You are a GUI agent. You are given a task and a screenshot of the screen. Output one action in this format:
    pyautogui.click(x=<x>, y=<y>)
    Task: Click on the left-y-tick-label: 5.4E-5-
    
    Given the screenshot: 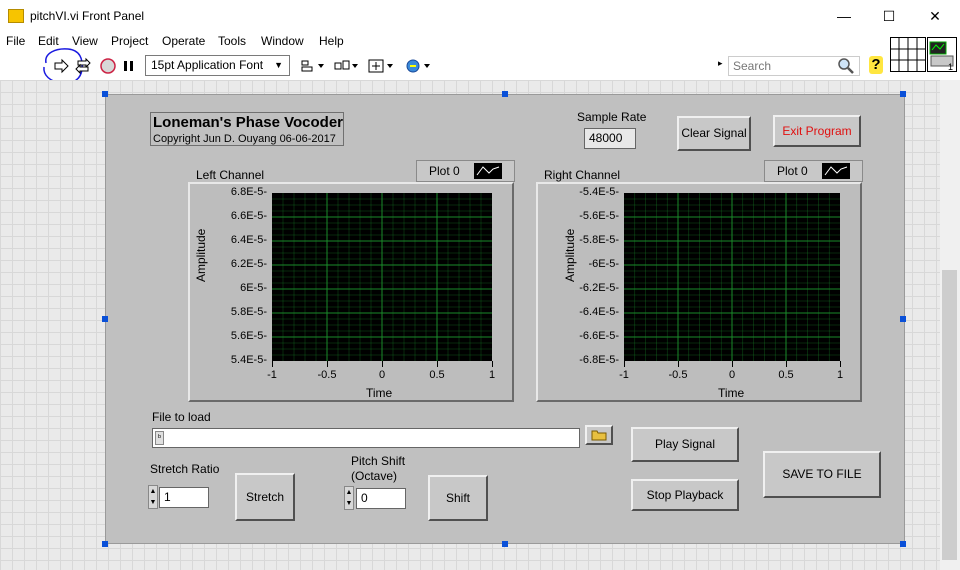 What is the action you would take?
    pyautogui.click(x=248, y=360)
    